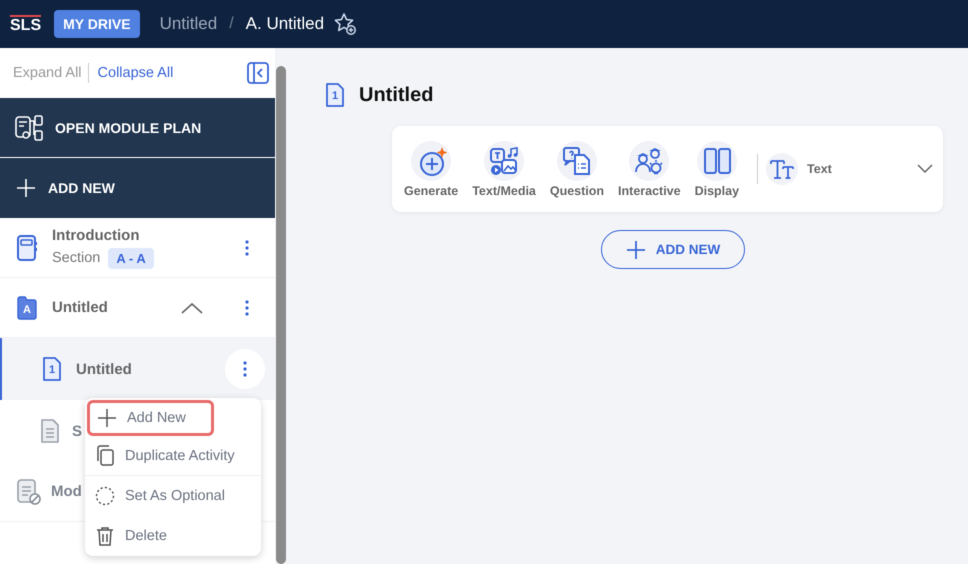 Image resolution: width=968 pixels, height=564 pixels. I want to click on item-title: Mod, so click(66, 491).